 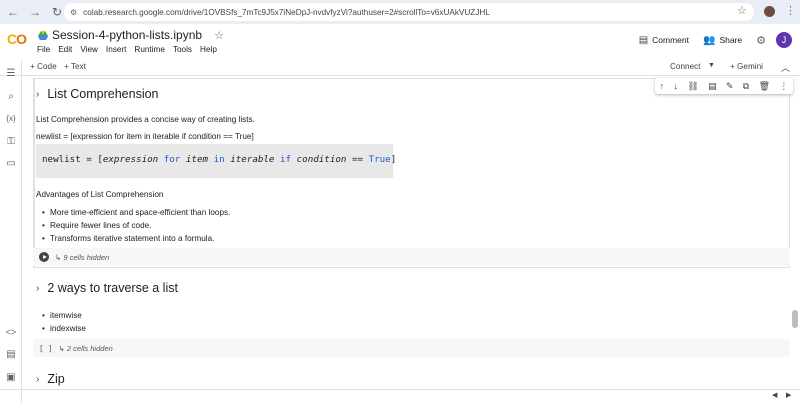 I want to click on notebook-title: Session-4-python-lists.ipynb, so click(x=127, y=35).